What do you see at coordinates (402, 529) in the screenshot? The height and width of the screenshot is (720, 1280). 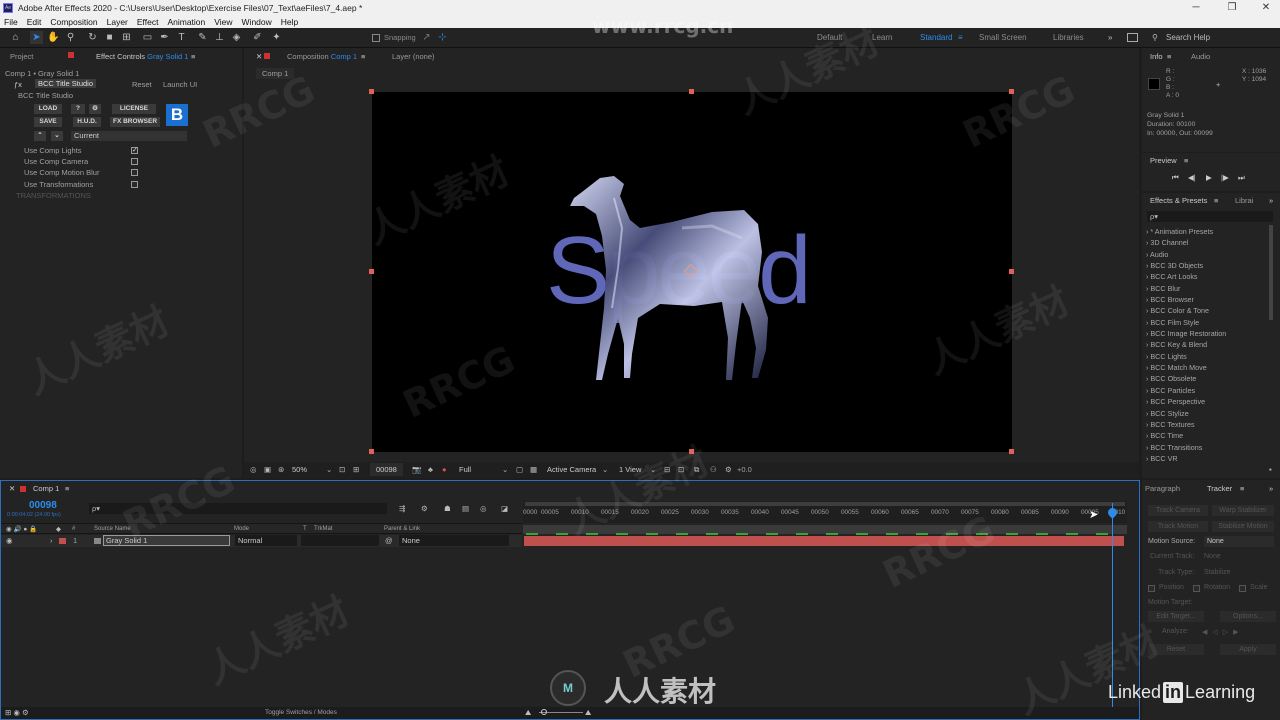 I see `col-parent-link: Parent & Link` at bounding box center [402, 529].